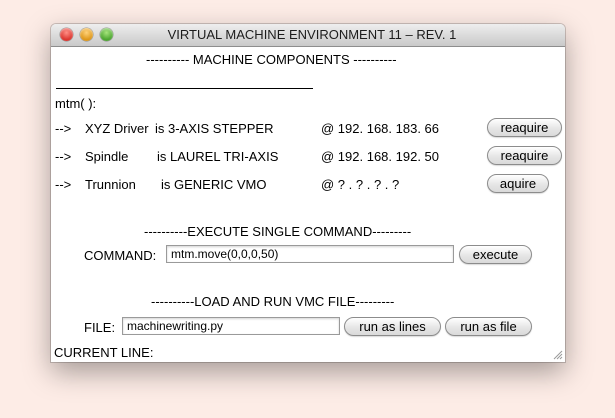 The image size is (615, 418). What do you see at coordinates (100, 327) in the screenshot?
I see `file-label: FILE:` at bounding box center [100, 327].